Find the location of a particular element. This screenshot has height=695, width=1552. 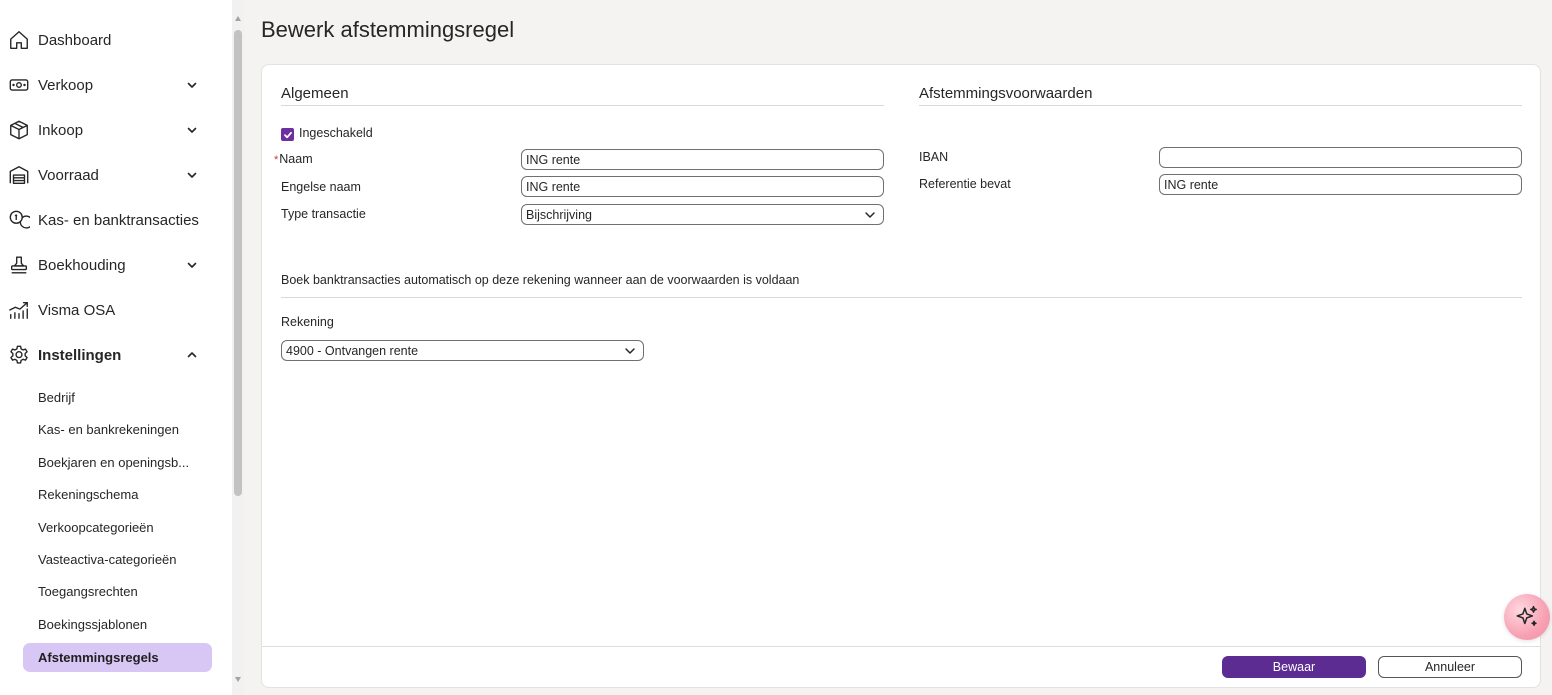

nav-label: Voorraad is located at coordinates (68, 175).